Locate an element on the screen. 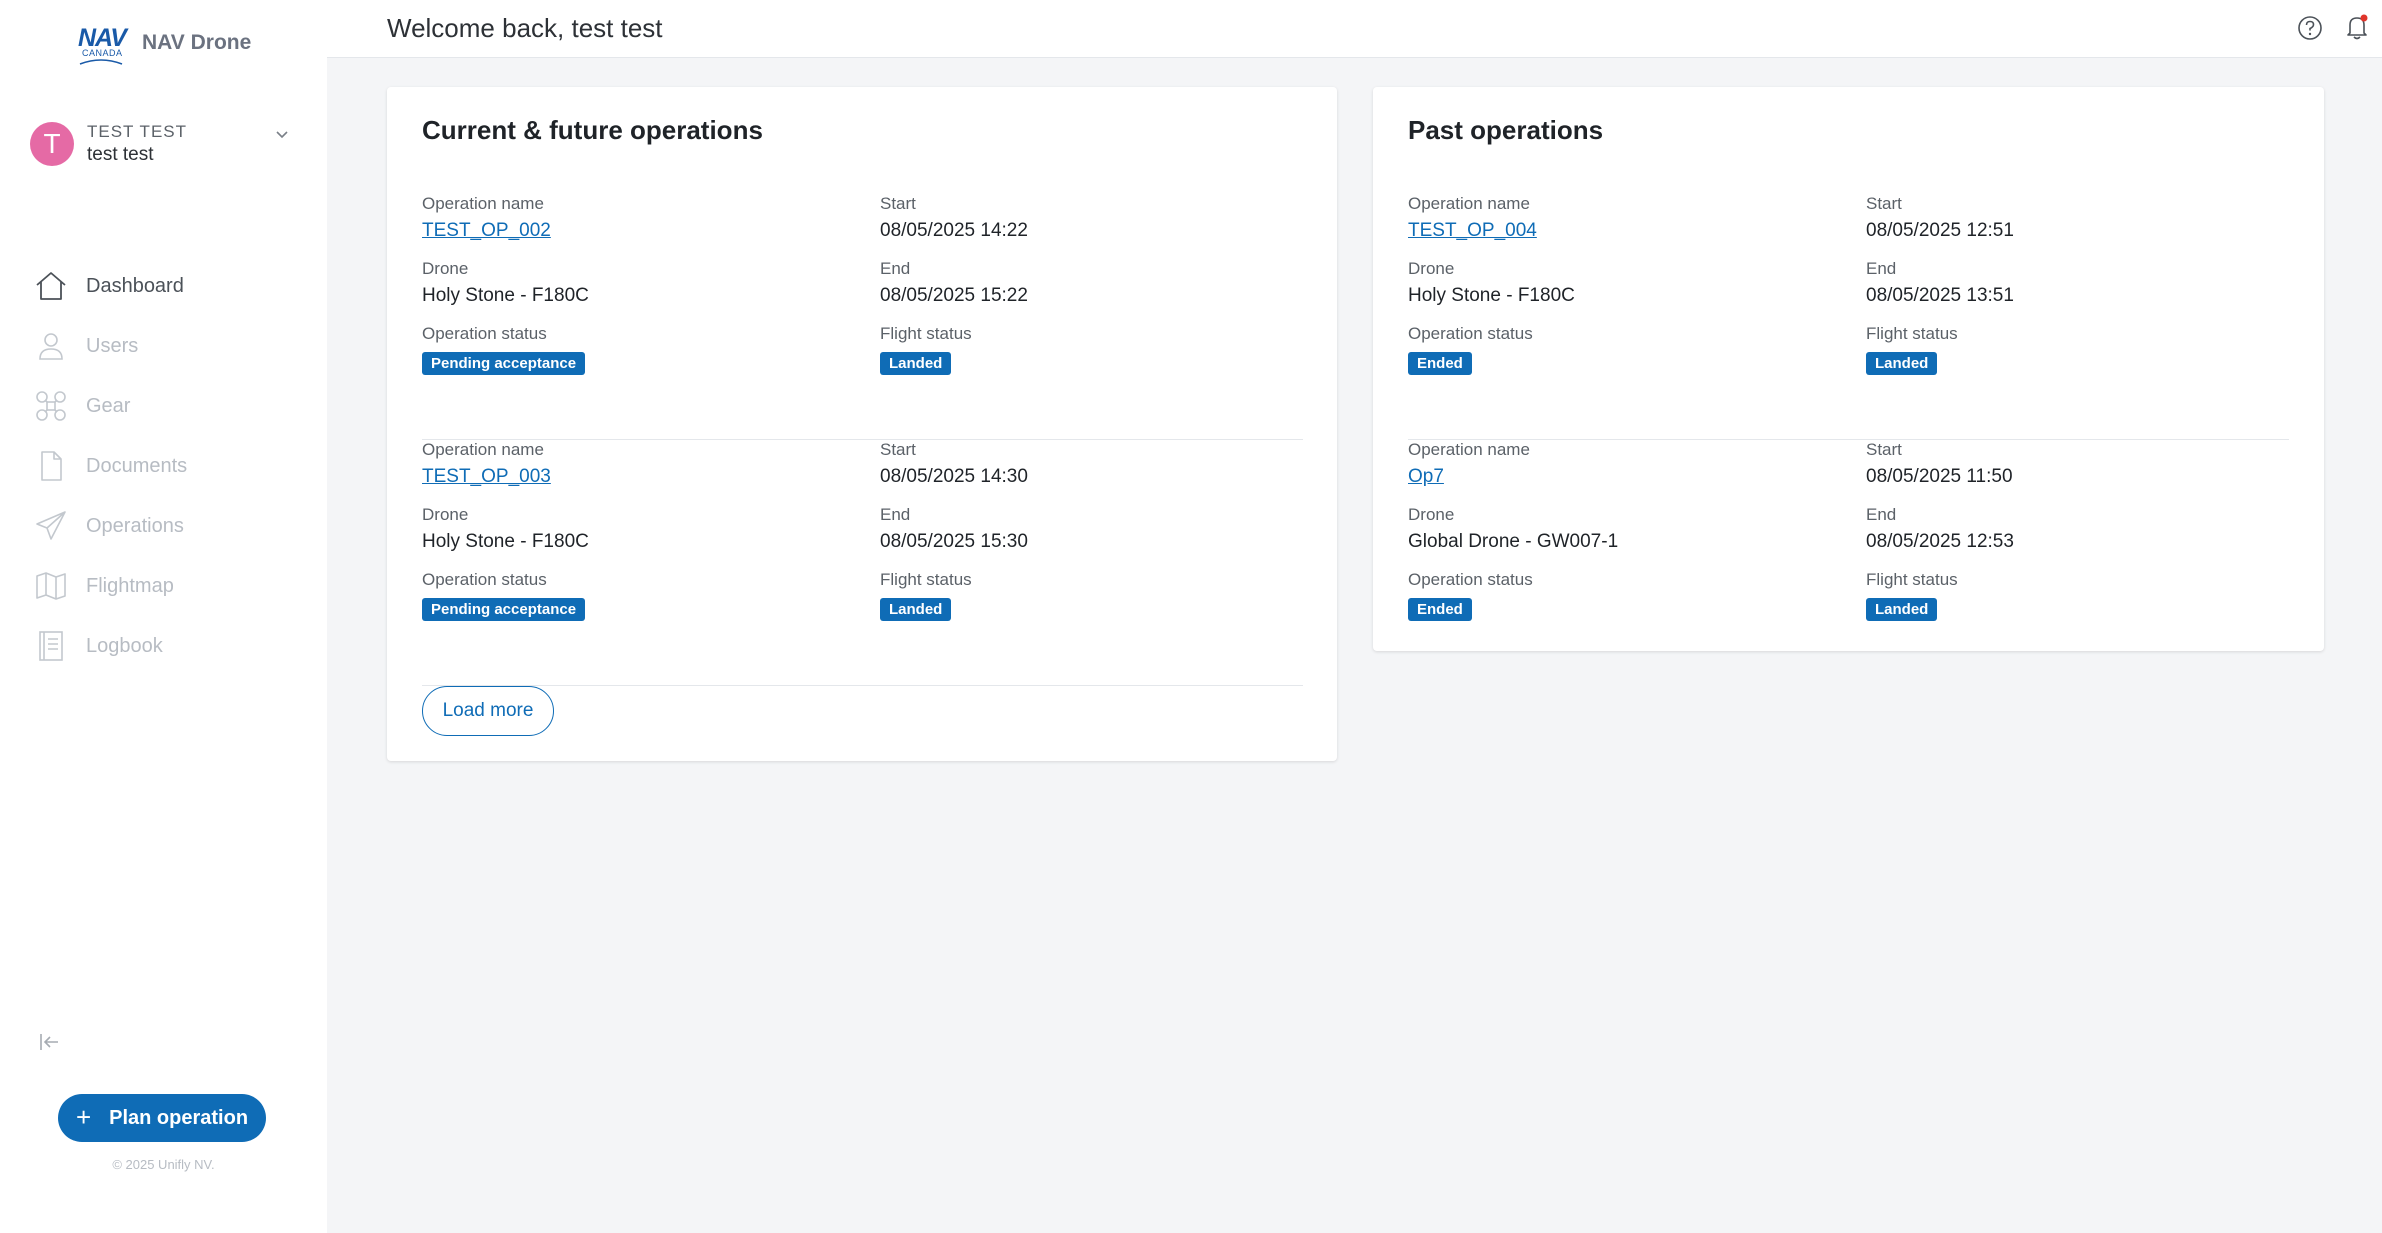 The image size is (2382, 1233). nav-label: Flightmap is located at coordinates (130, 585).